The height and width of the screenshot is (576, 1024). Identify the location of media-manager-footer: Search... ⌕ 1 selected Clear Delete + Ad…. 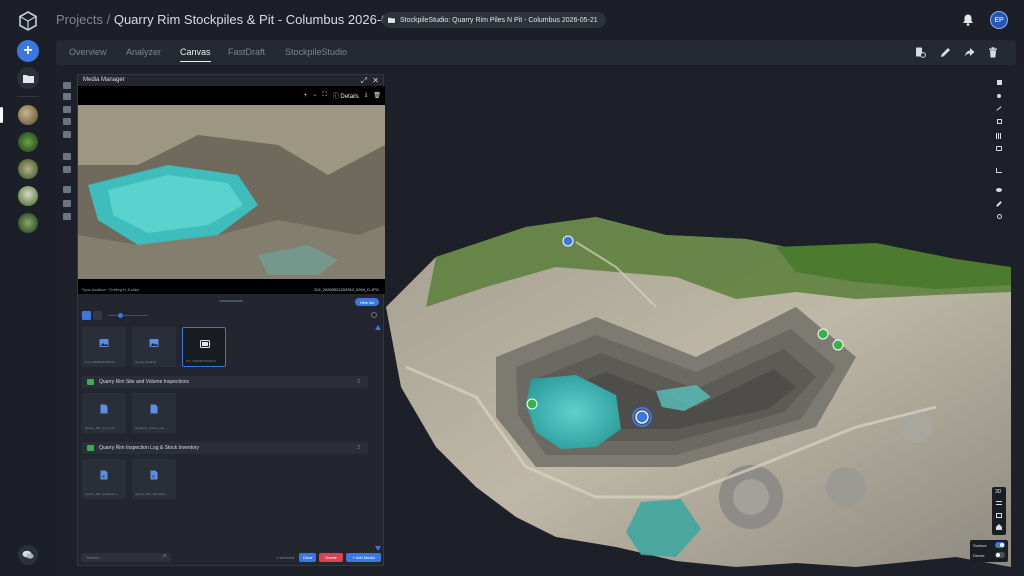
(230, 558).